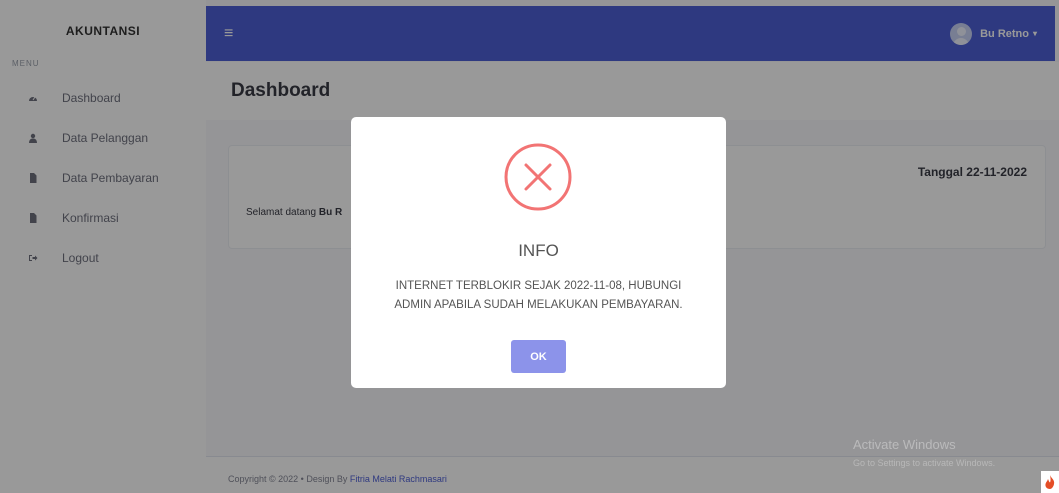 The image size is (1059, 493). What do you see at coordinates (1050, 482) in the screenshot?
I see `flame-icon` at bounding box center [1050, 482].